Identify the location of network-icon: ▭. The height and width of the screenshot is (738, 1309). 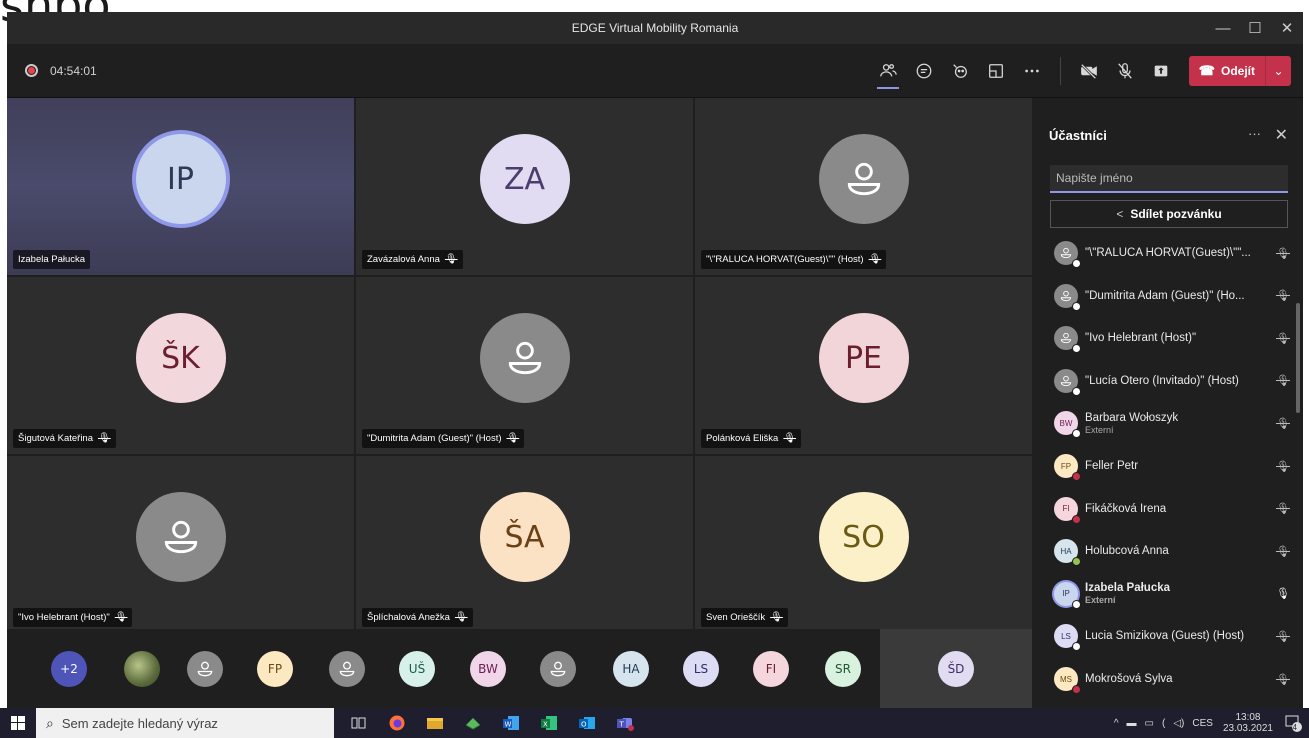
(1149, 723).